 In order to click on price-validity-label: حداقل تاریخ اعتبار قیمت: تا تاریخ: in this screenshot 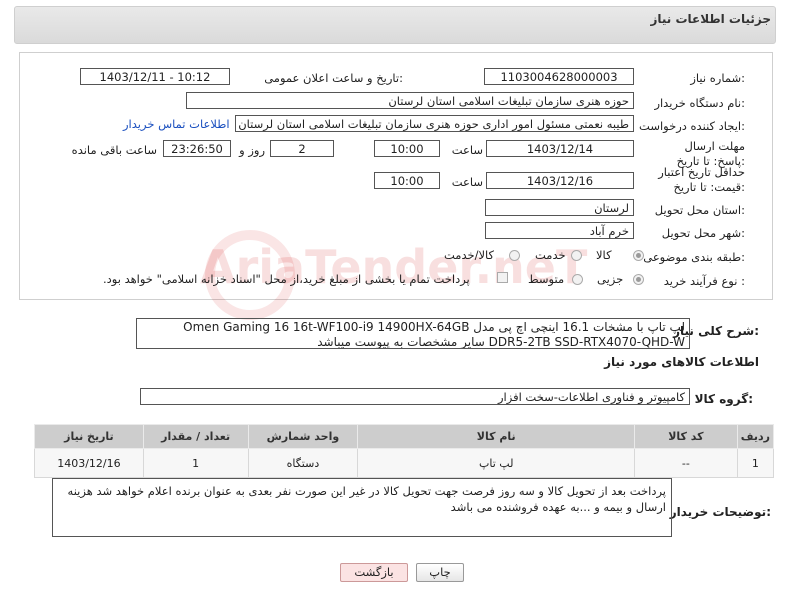, I will do `click(701, 179)`.